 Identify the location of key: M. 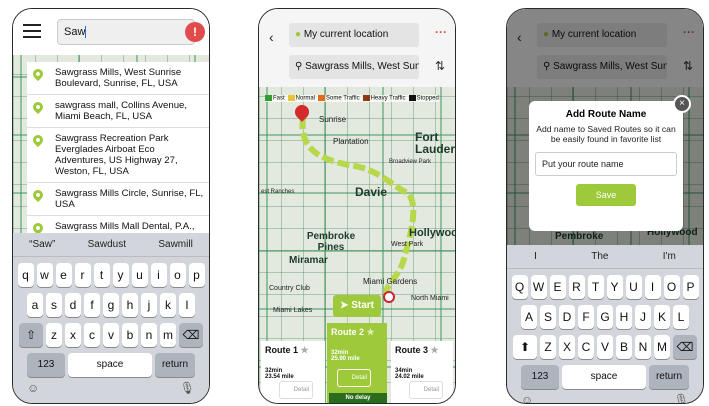
(662, 347).